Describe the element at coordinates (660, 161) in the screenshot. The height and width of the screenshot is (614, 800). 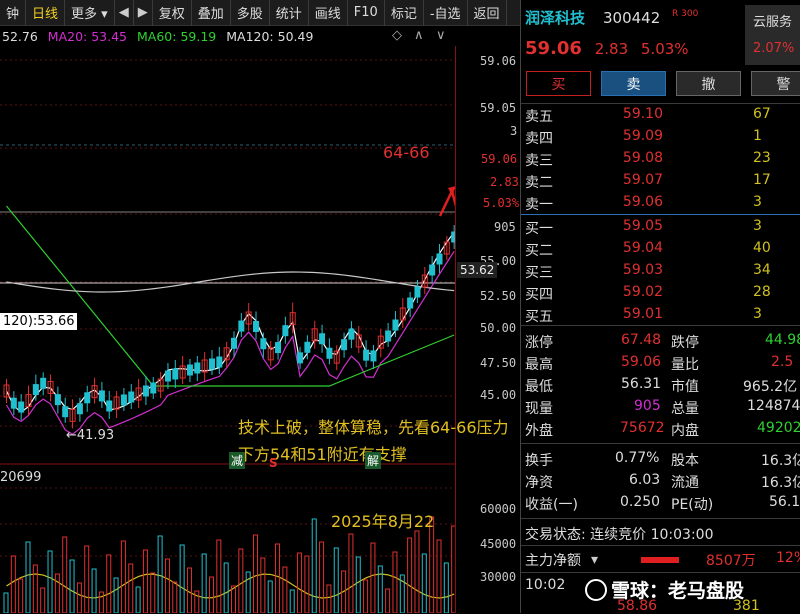
I see `order-book-row: 卖三 59.08 23` at that location.